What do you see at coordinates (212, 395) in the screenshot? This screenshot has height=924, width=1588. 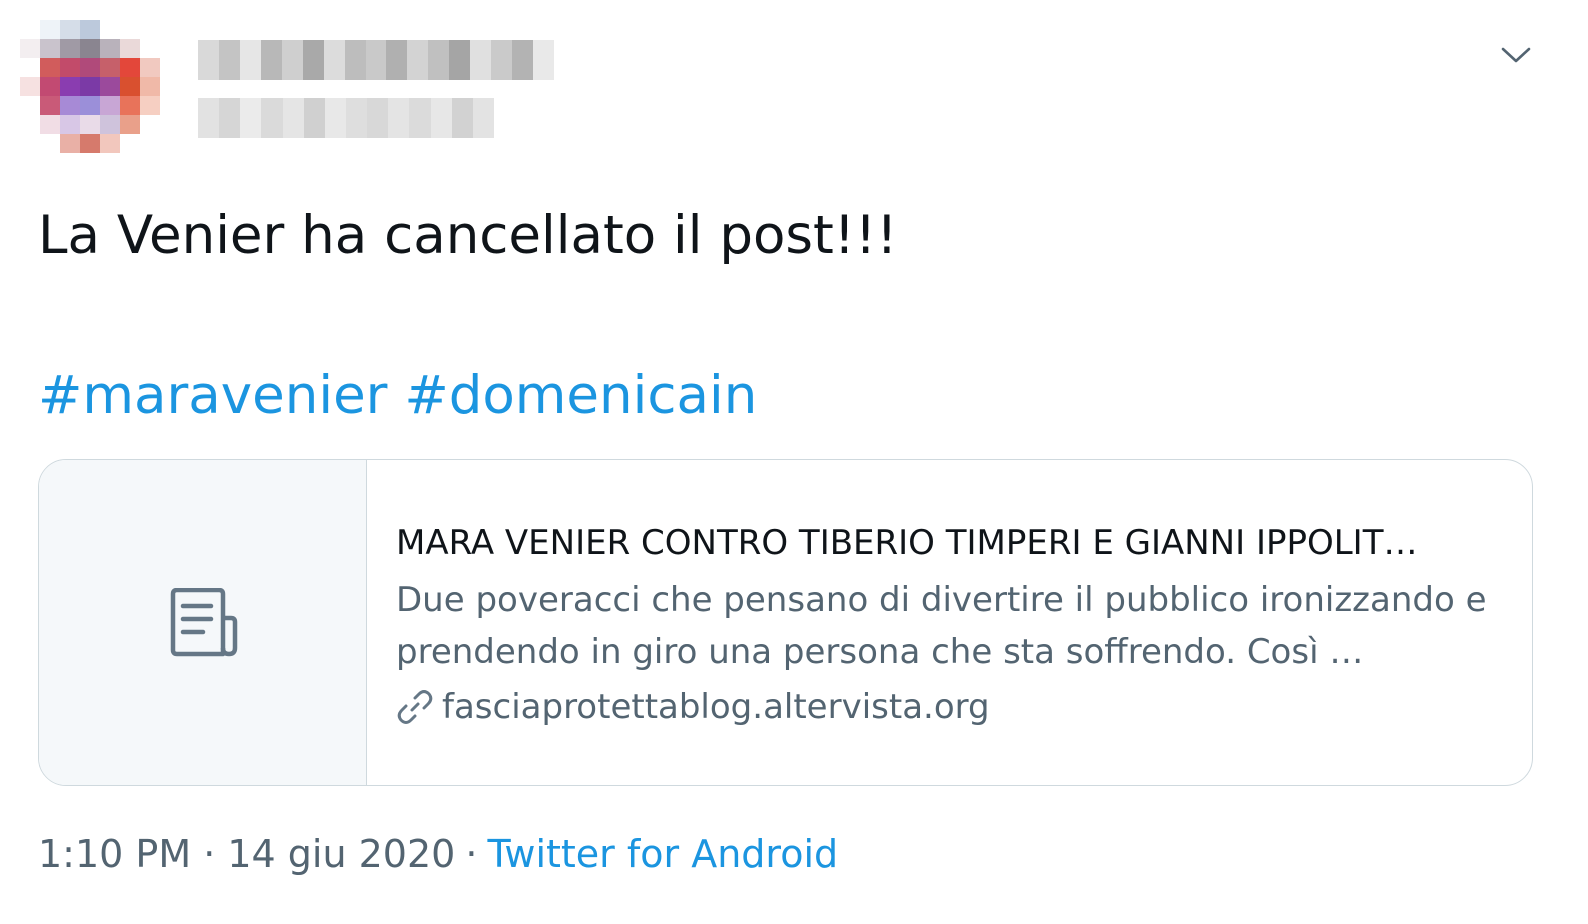 I see `hashtag-link: #maravenier` at bounding box center [212, 395].